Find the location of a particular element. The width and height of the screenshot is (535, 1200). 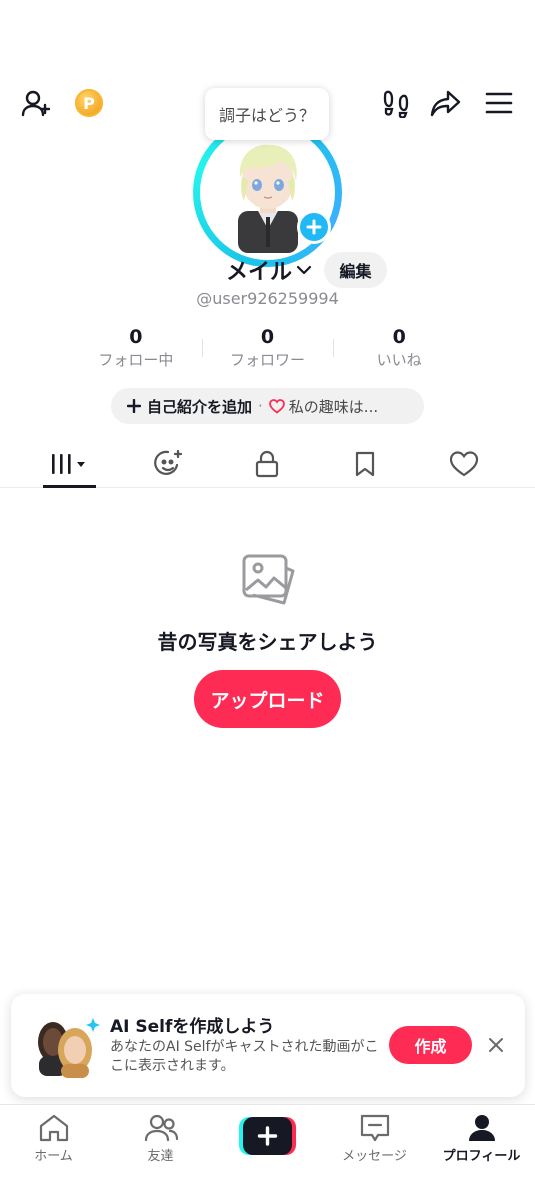

empty-state-illustration is located at coordinates (267, 582).